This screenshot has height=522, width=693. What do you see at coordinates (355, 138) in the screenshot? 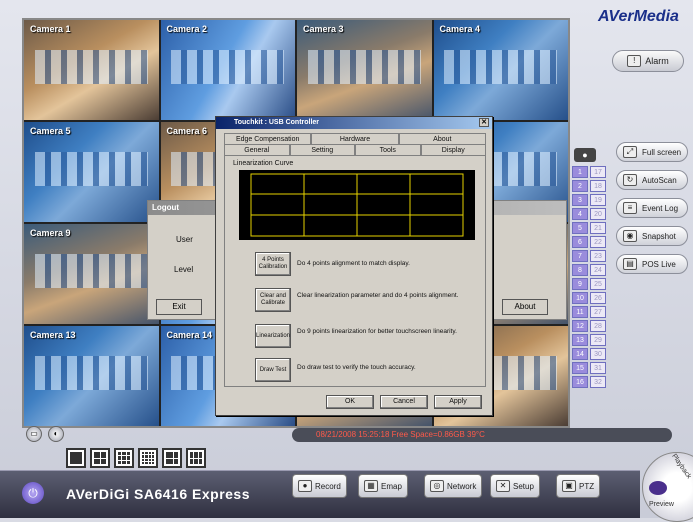
I see `tab-hardware: Hardware` at bounding box center [355, 138].